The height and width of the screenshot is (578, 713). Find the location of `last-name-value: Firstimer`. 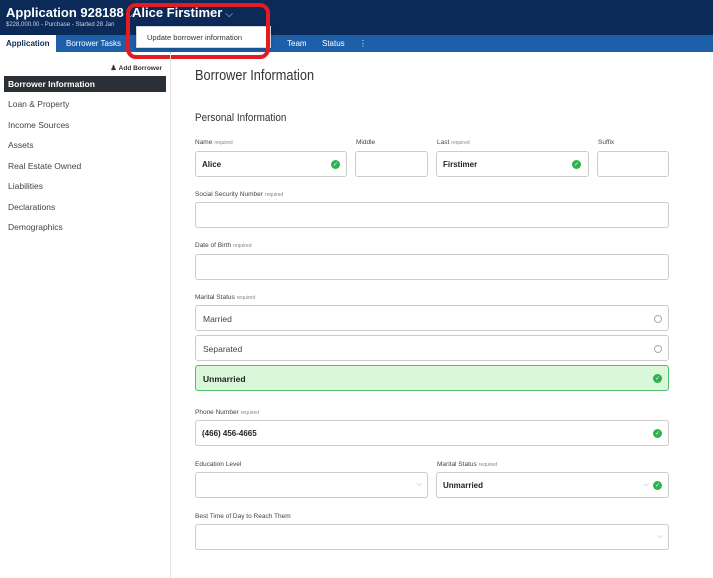

last-name-value: Firstimer is located at coordinates (460, 164).